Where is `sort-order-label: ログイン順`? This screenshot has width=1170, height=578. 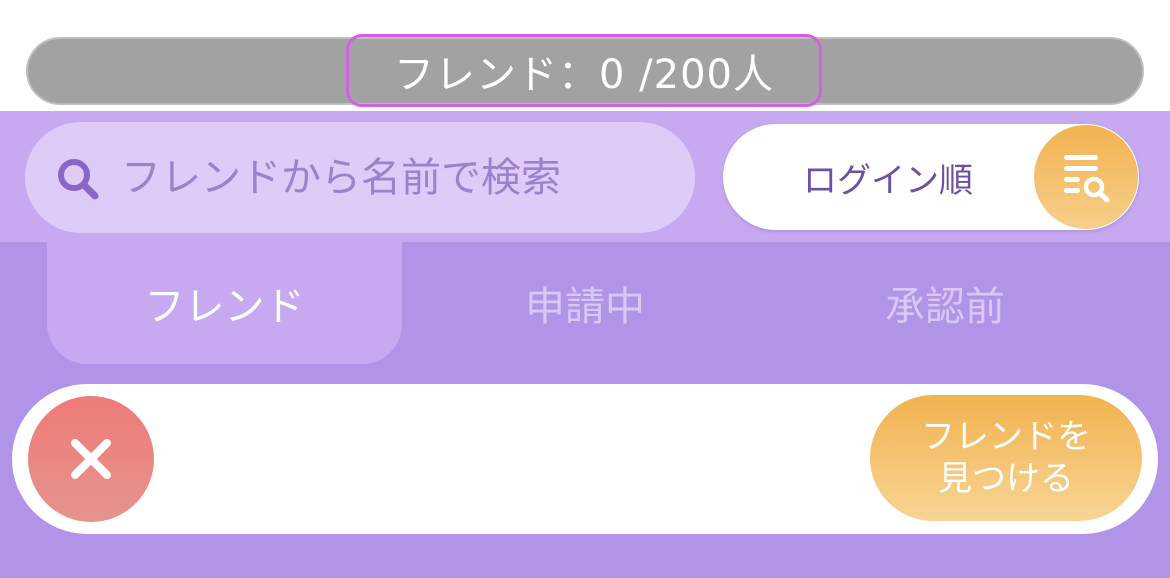 sort-order-label: ログイン順 is located at coordinates (888, 180).